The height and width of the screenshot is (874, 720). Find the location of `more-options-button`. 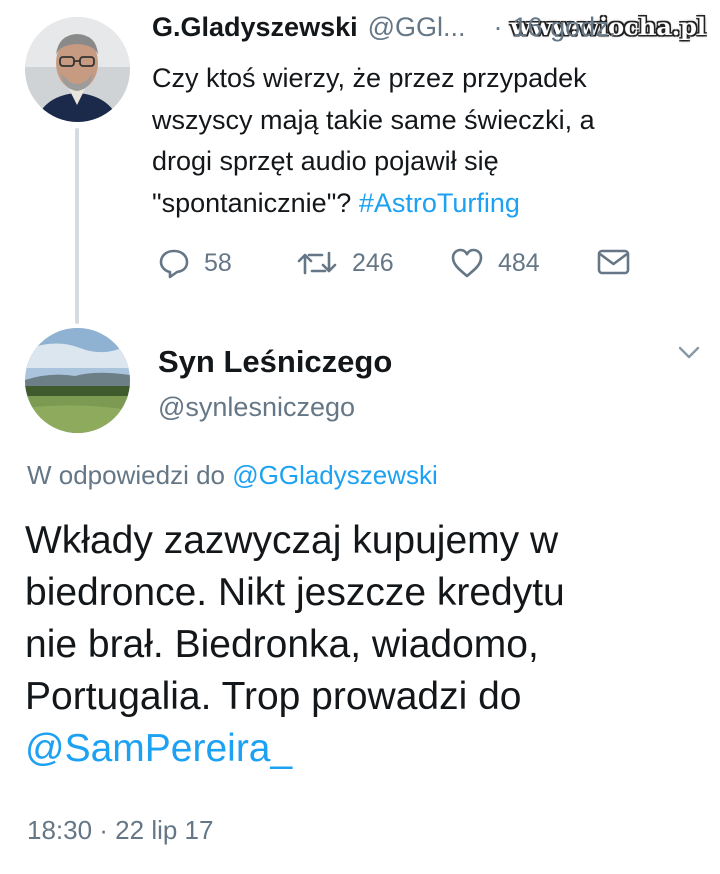

more-options-button is located at coordinates (689, 355).